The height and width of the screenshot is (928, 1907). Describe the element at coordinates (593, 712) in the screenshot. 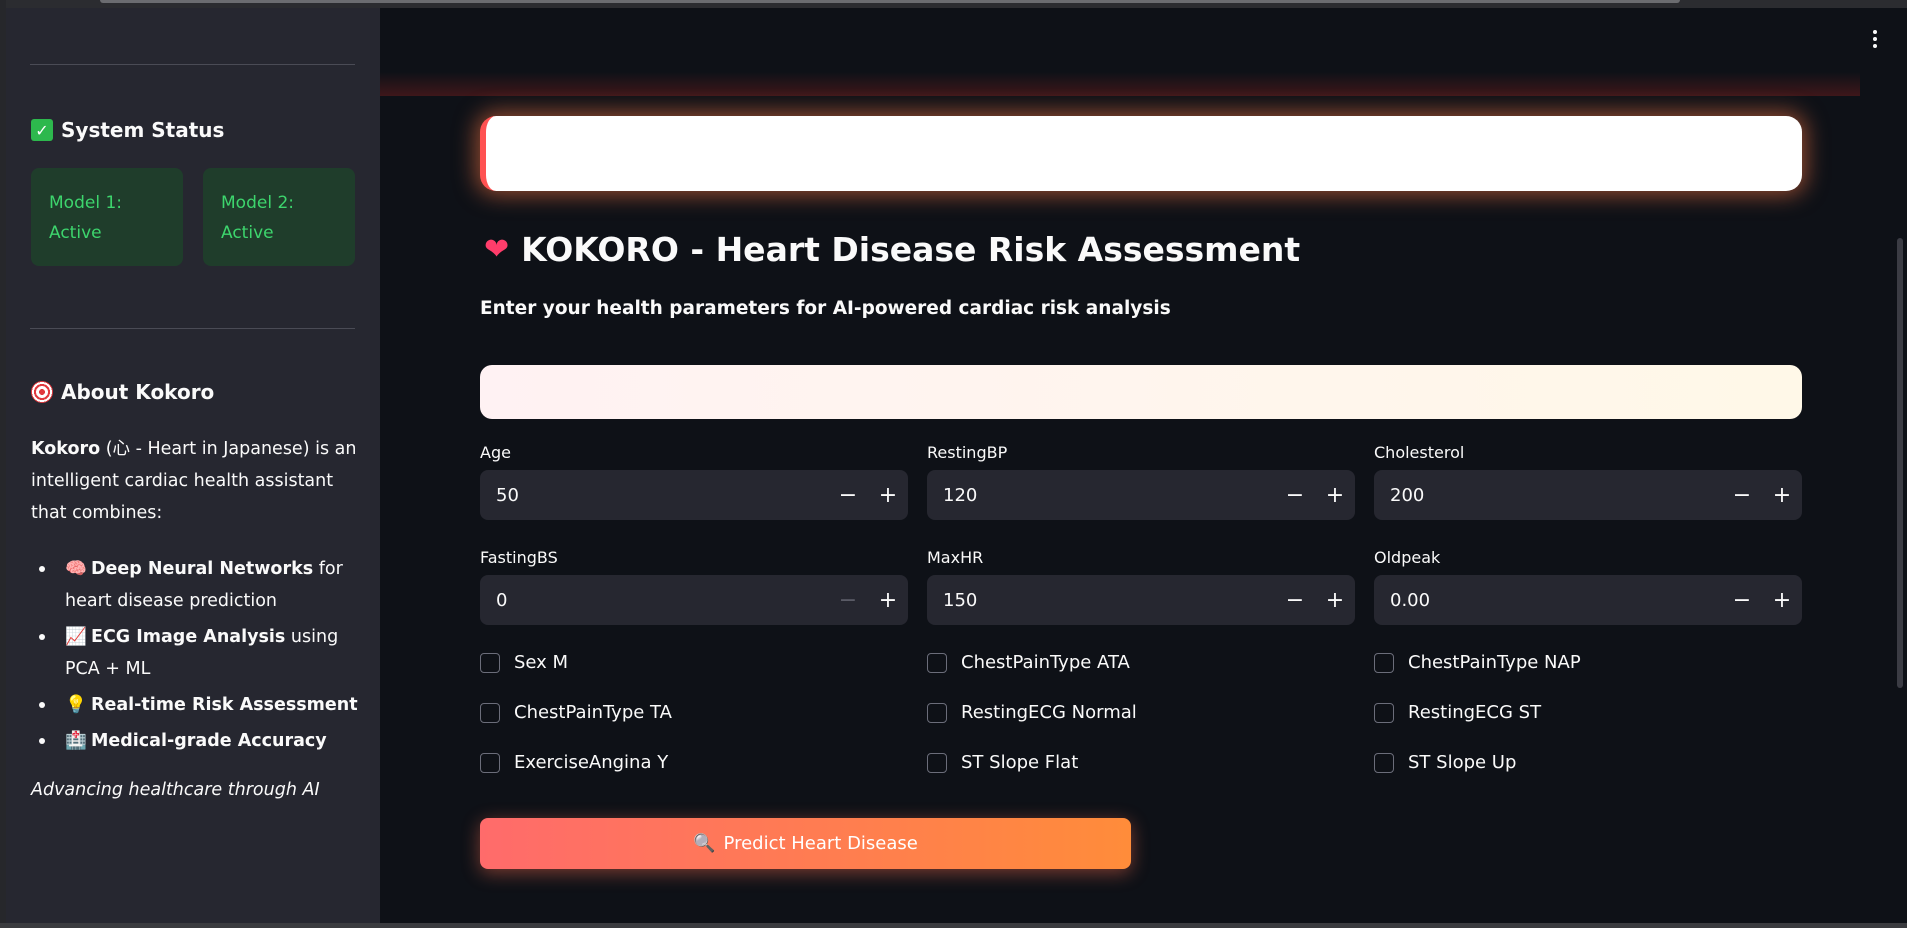

I see `checkbox-label: ChestPainType TA` at that location.